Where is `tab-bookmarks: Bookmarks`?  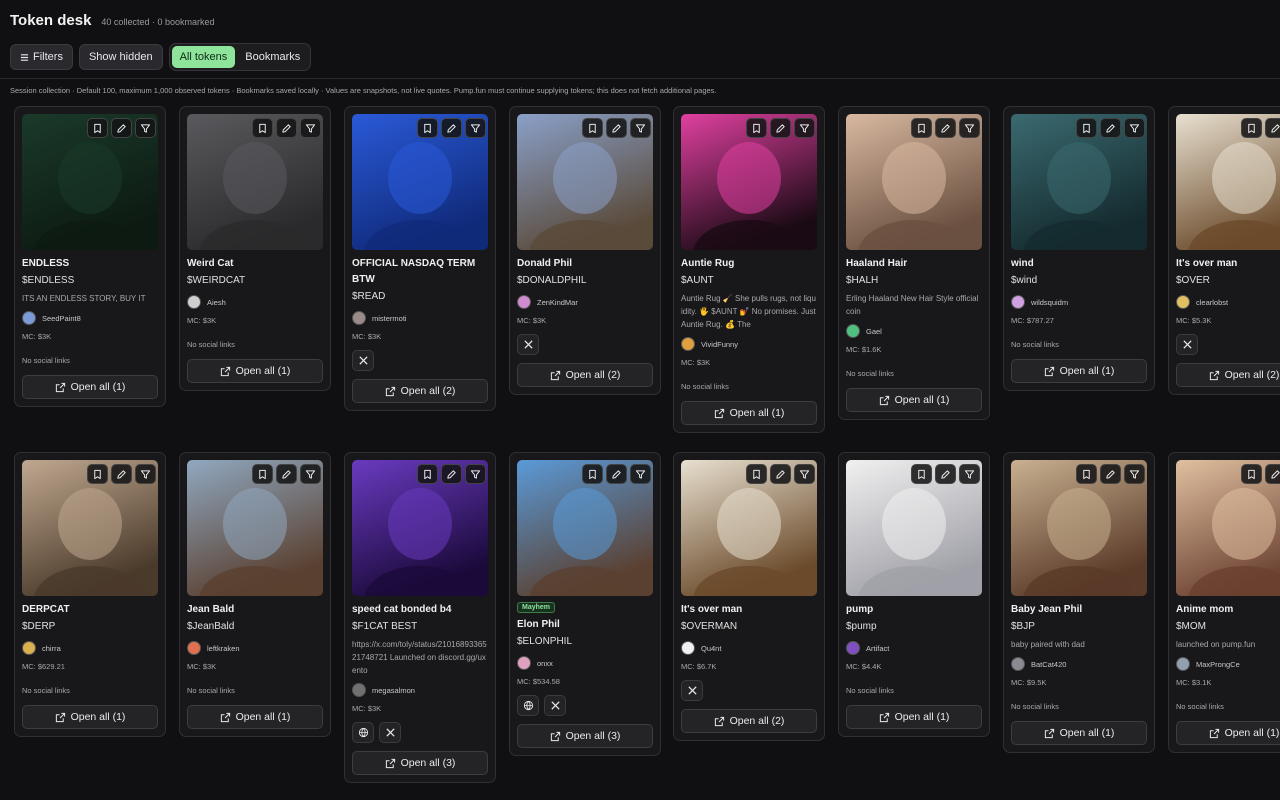
tab-bookmarks: Bookmarks is located at coordinates (272, 57).